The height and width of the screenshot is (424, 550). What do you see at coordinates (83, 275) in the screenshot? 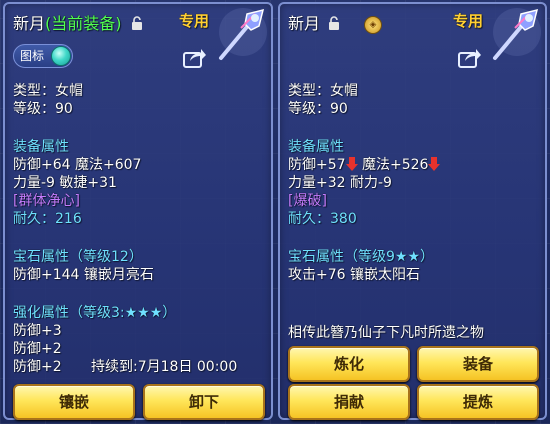
I see `gem-line: 防御+144 镶嵌月亮石` at bounding box center [83, 275].